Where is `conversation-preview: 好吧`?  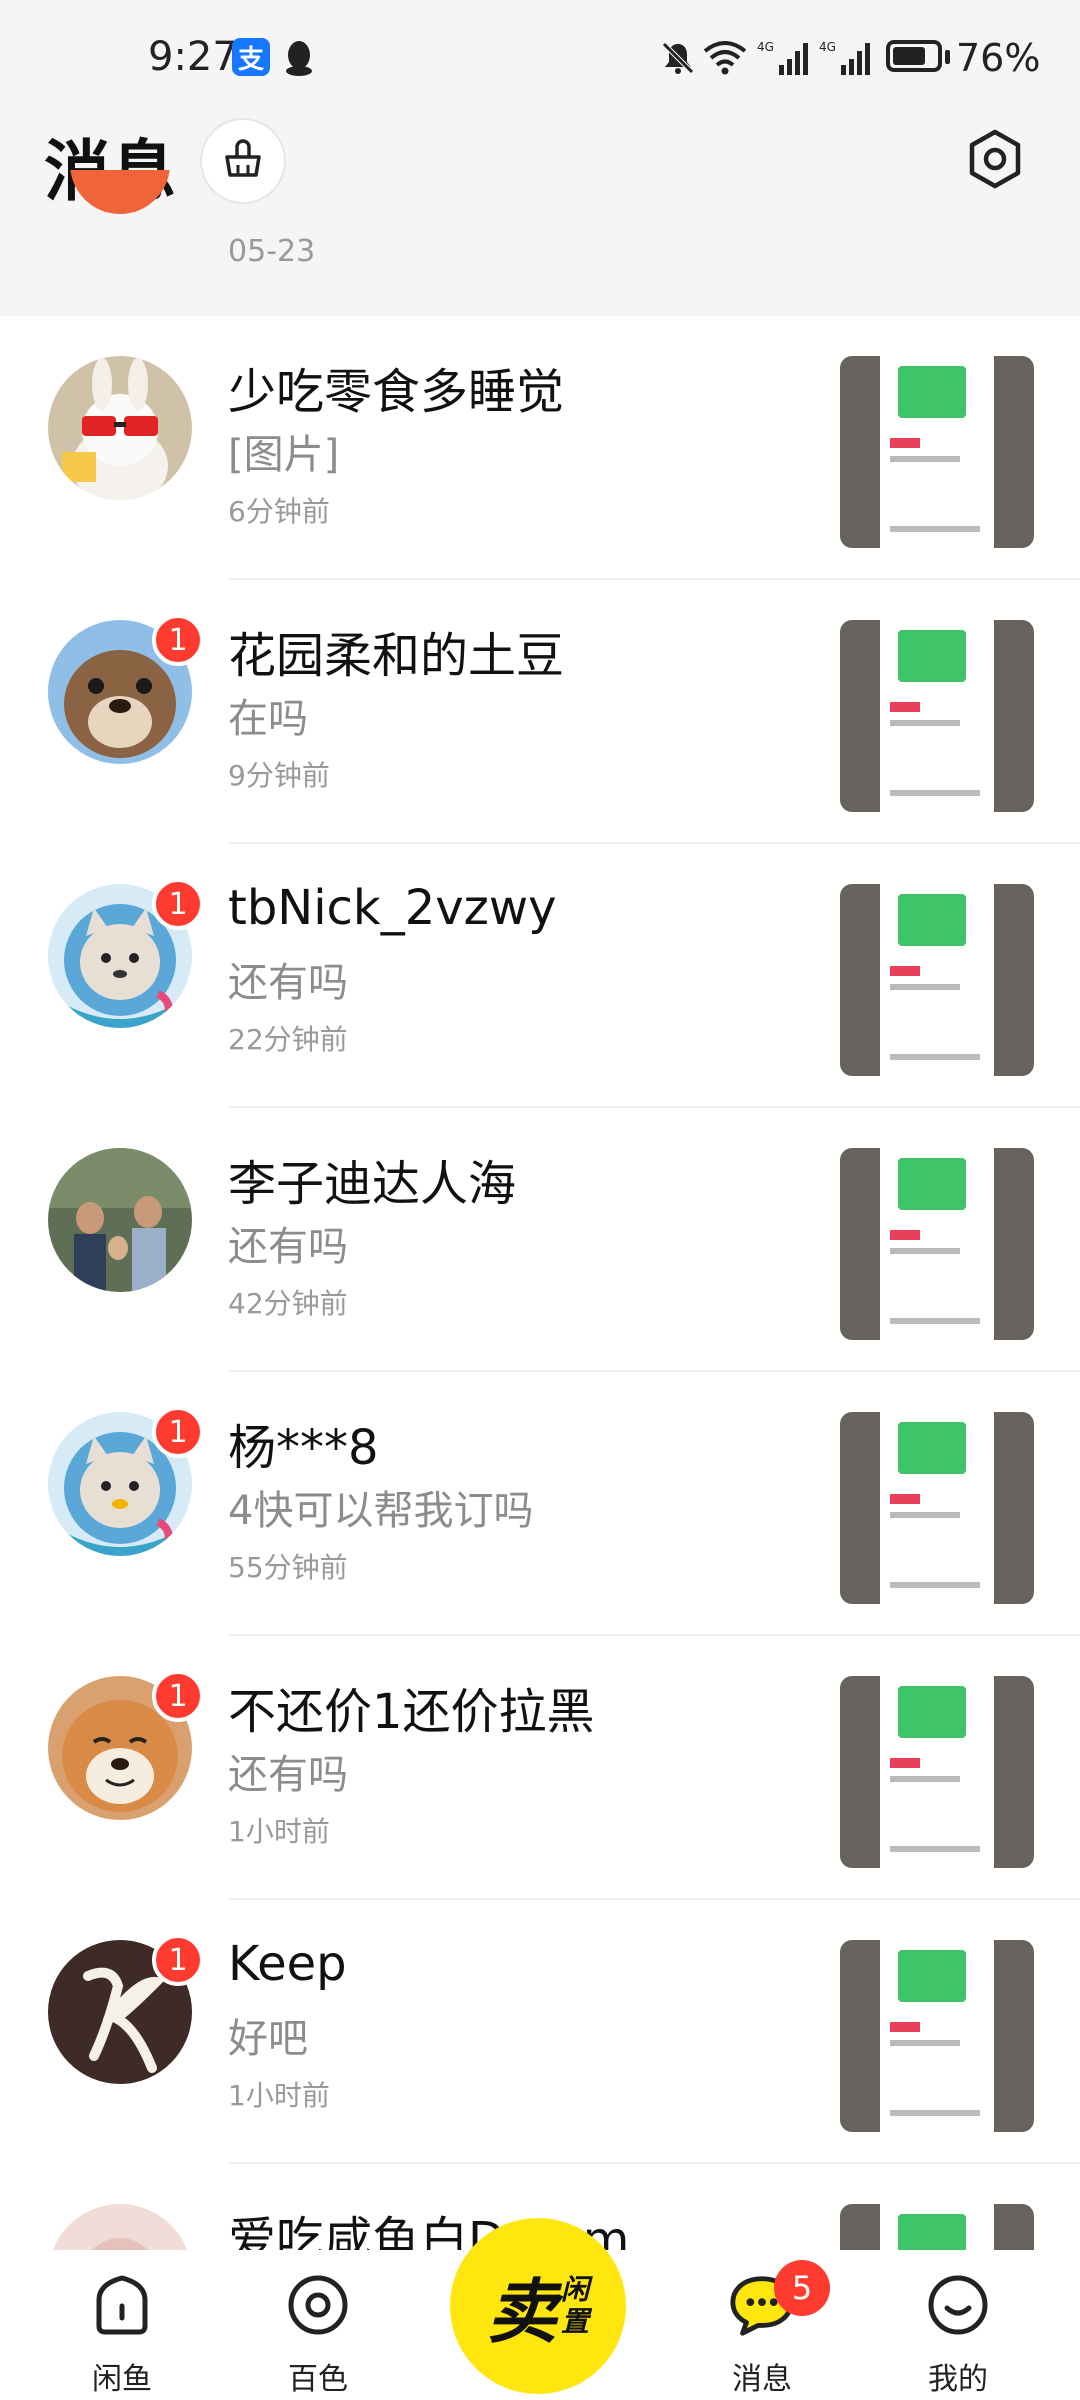
conversation-preview: 好吧 is located at coordinates (268, 2039).